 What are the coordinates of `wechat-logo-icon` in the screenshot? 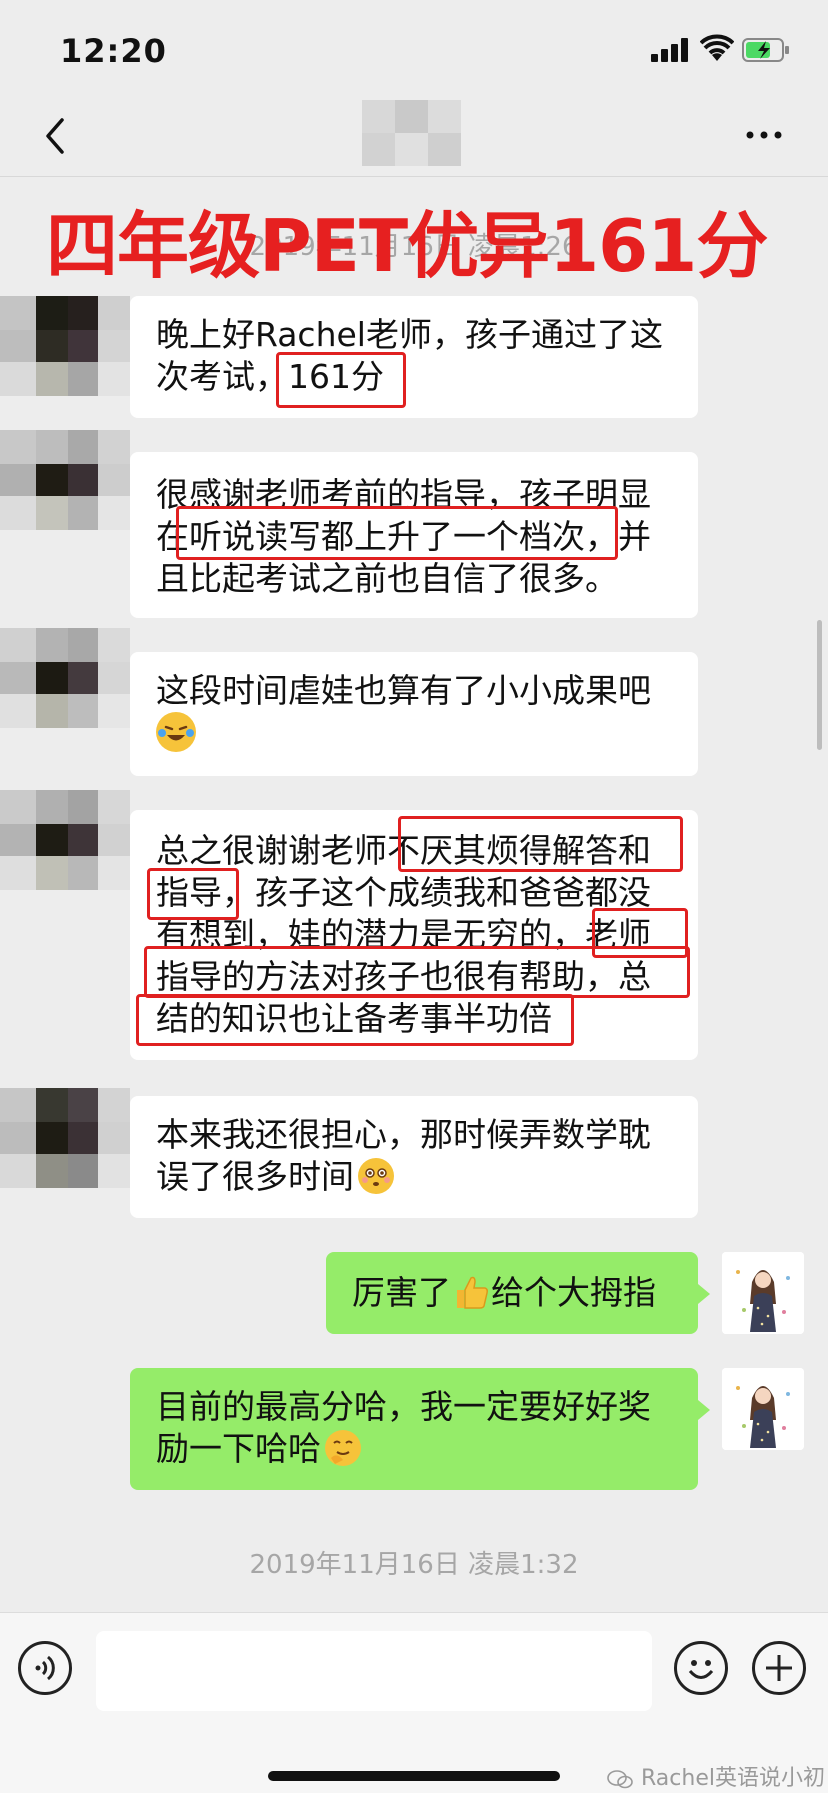 It's located at (620, 1779).